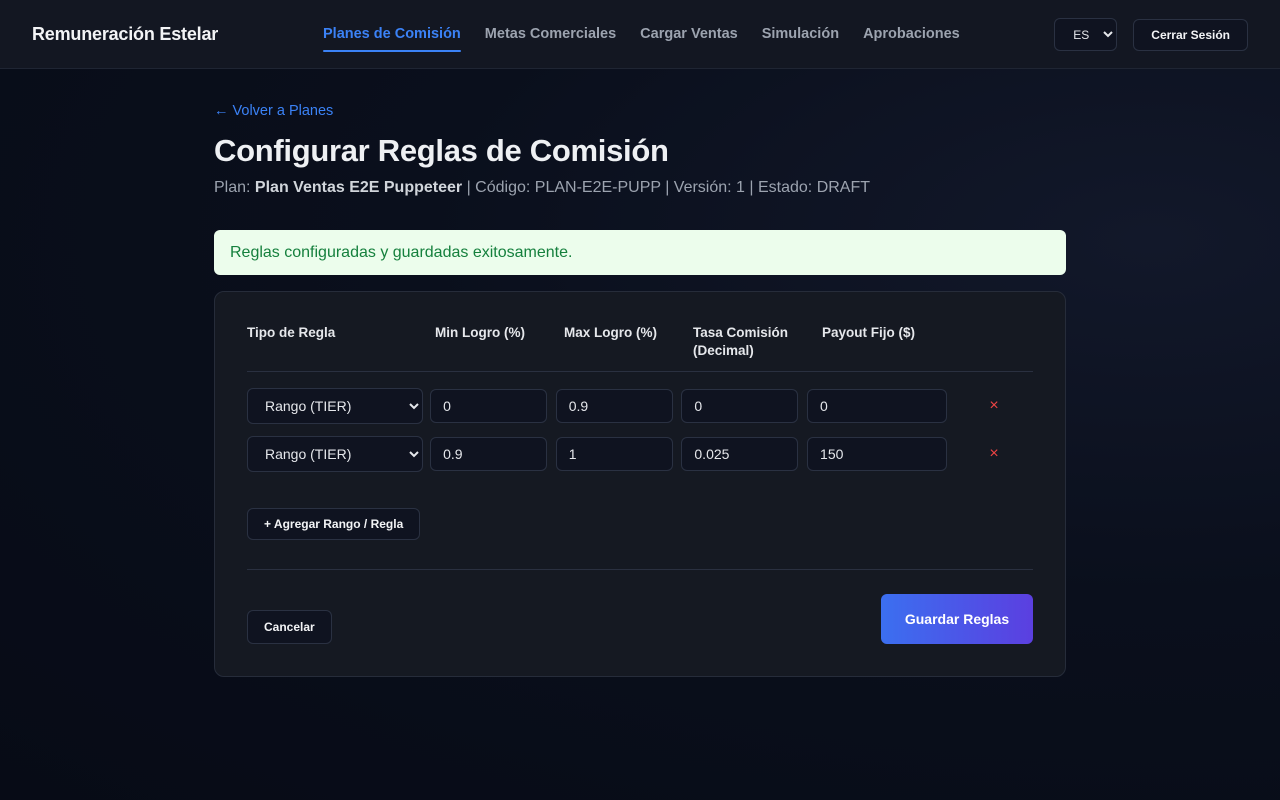 This screenshot has height=800, width=1280. I want to click on nav-link-simulacion: Simulación, so click(800, 34).